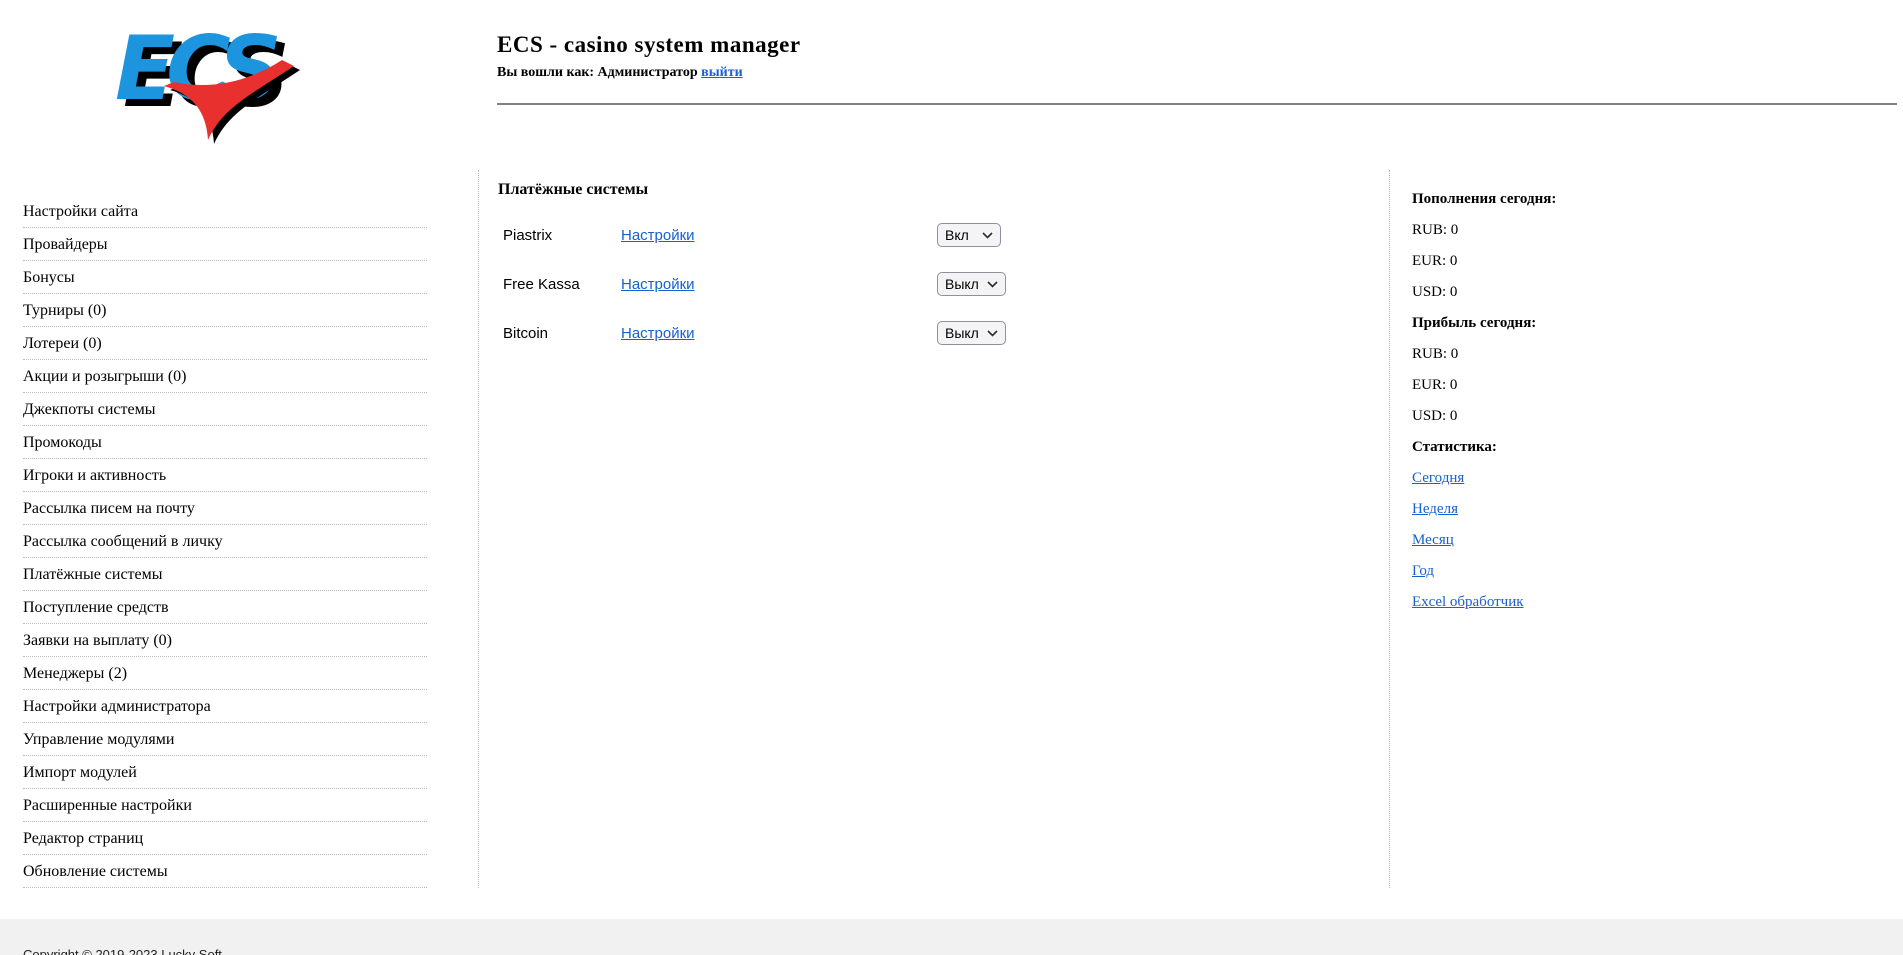 Image resolution: width=1903 pixels, height=955 pixels. What do you see at coordinates (225, 640) in the screenshot?
I see `sidebar-item: Заявки на выплату (0)` at bounding box center [225, 640].